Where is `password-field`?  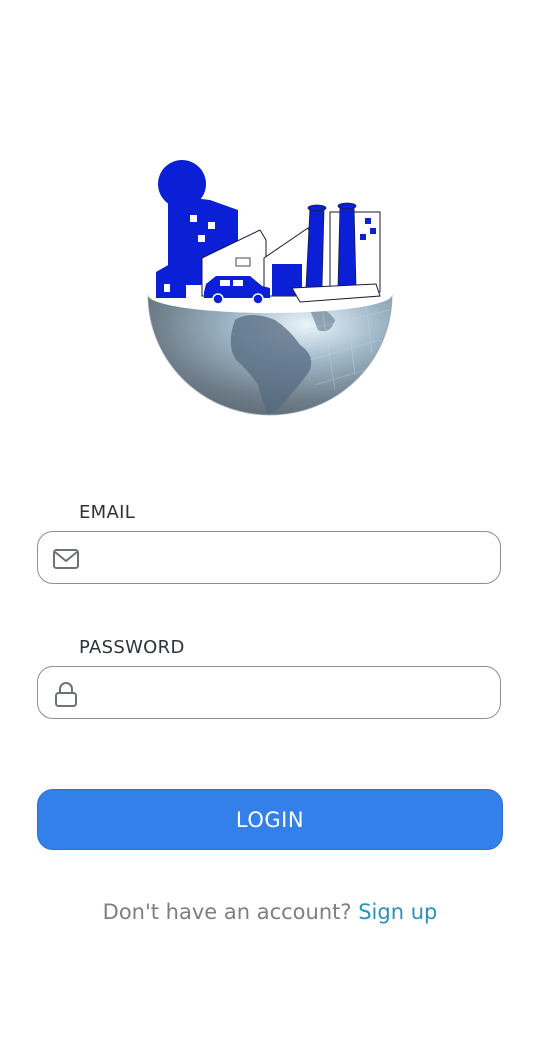 password-field is located at coordinates (269, 692).